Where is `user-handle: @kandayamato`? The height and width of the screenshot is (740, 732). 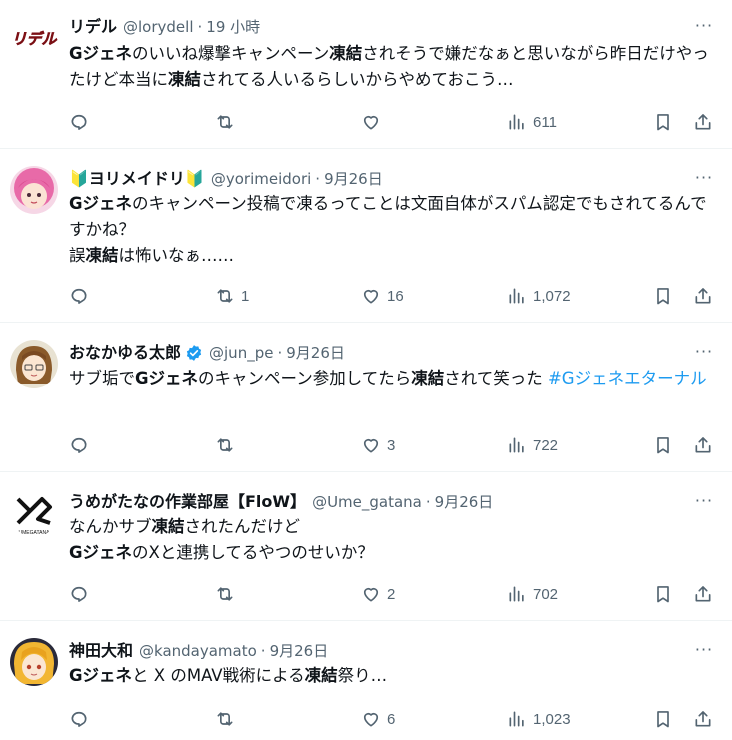
user-handle: @kandayamato is located at coordinates (198, 651).